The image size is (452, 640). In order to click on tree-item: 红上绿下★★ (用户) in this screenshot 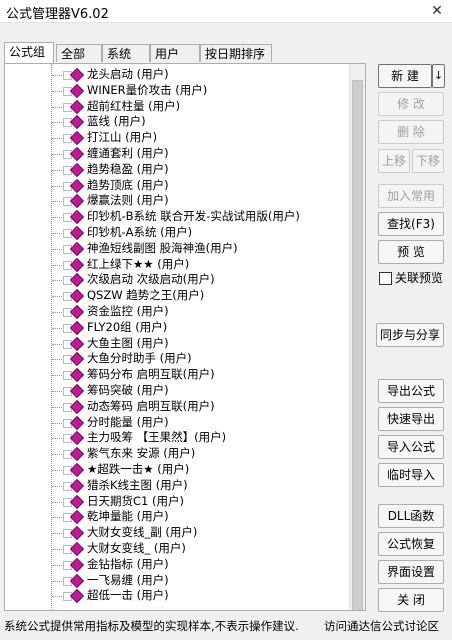, I will do `click(177, 265)`.